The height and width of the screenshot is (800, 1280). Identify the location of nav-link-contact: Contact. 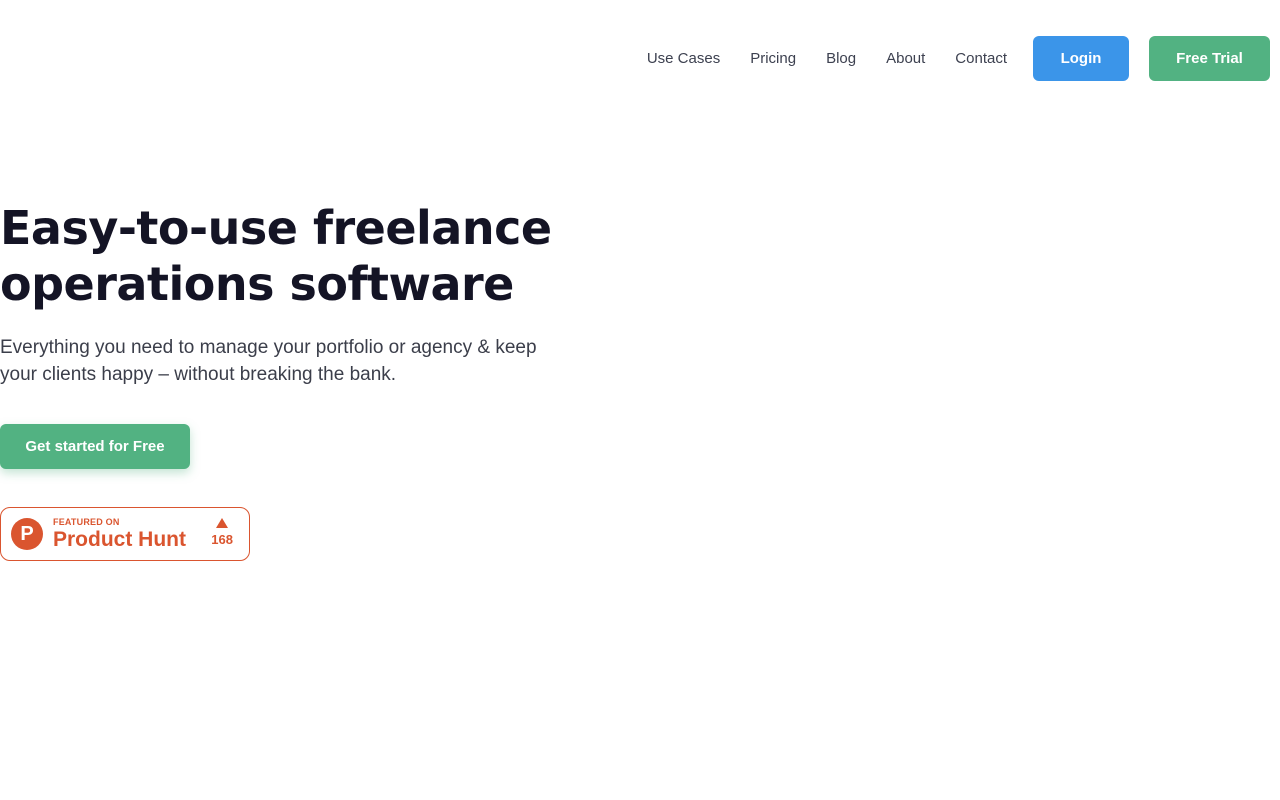
(981, 58).